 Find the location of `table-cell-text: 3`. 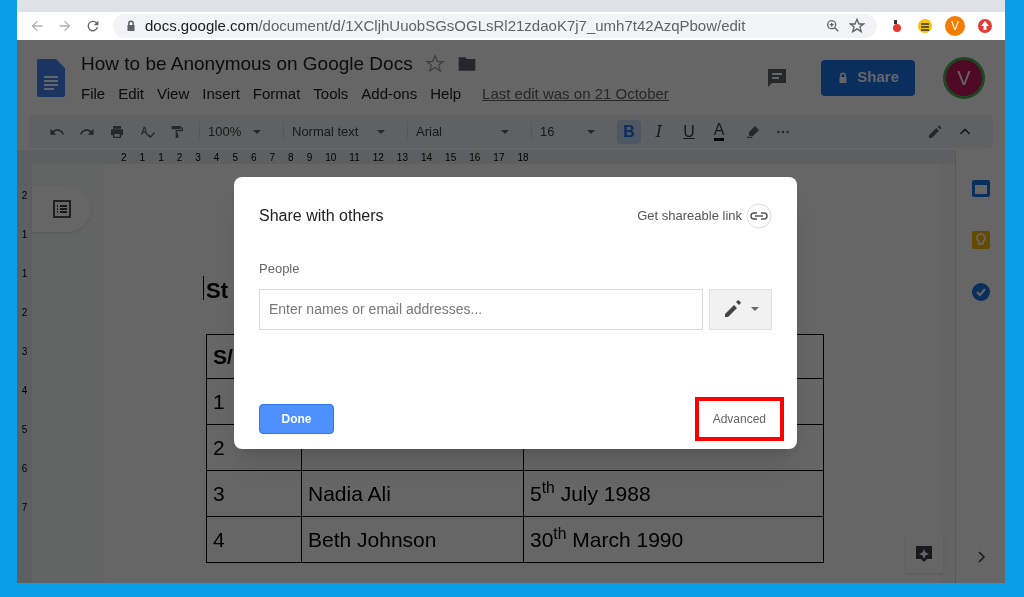

table-cell-text: 3 is located at coordinates (219, 493).